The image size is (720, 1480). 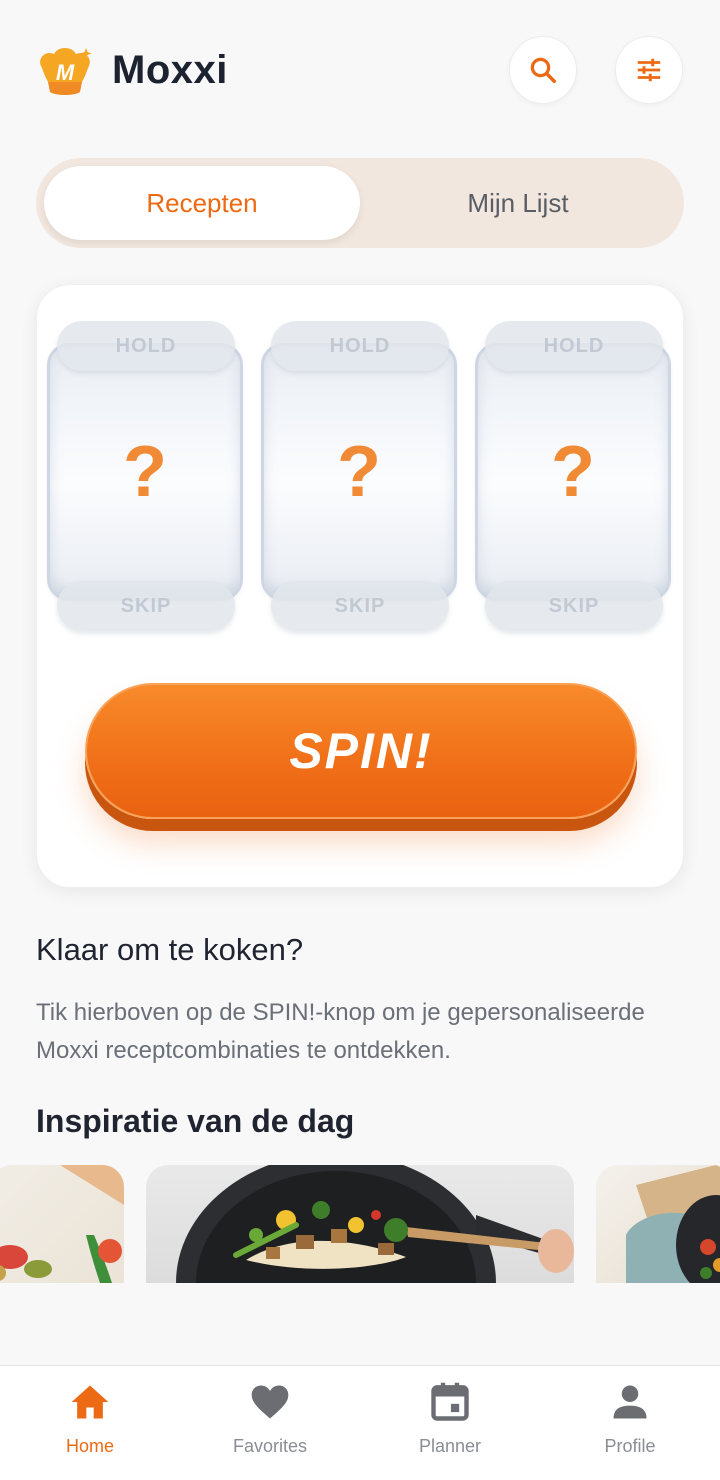 What do you see at coordinates (90, 1402) in the screenshot?
I see `home-icon` at bounding box center [90, 1402].